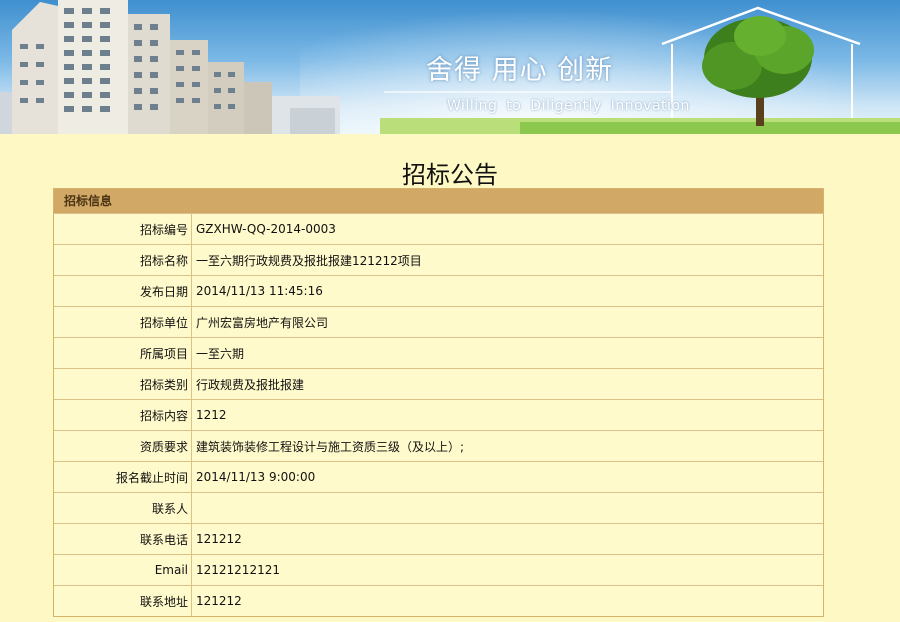 The width and height of the screenshot is (900, 622). I want to click on field-label: 联系地址, so click(123, 600).